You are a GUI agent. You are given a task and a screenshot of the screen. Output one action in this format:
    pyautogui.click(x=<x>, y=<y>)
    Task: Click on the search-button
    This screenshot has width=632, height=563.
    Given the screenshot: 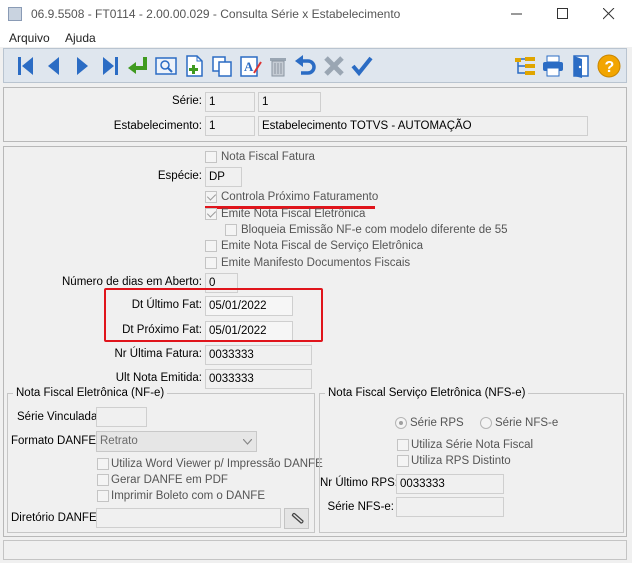 What is the action you would take?
    pyautogui.click(x=166, y=66)
    